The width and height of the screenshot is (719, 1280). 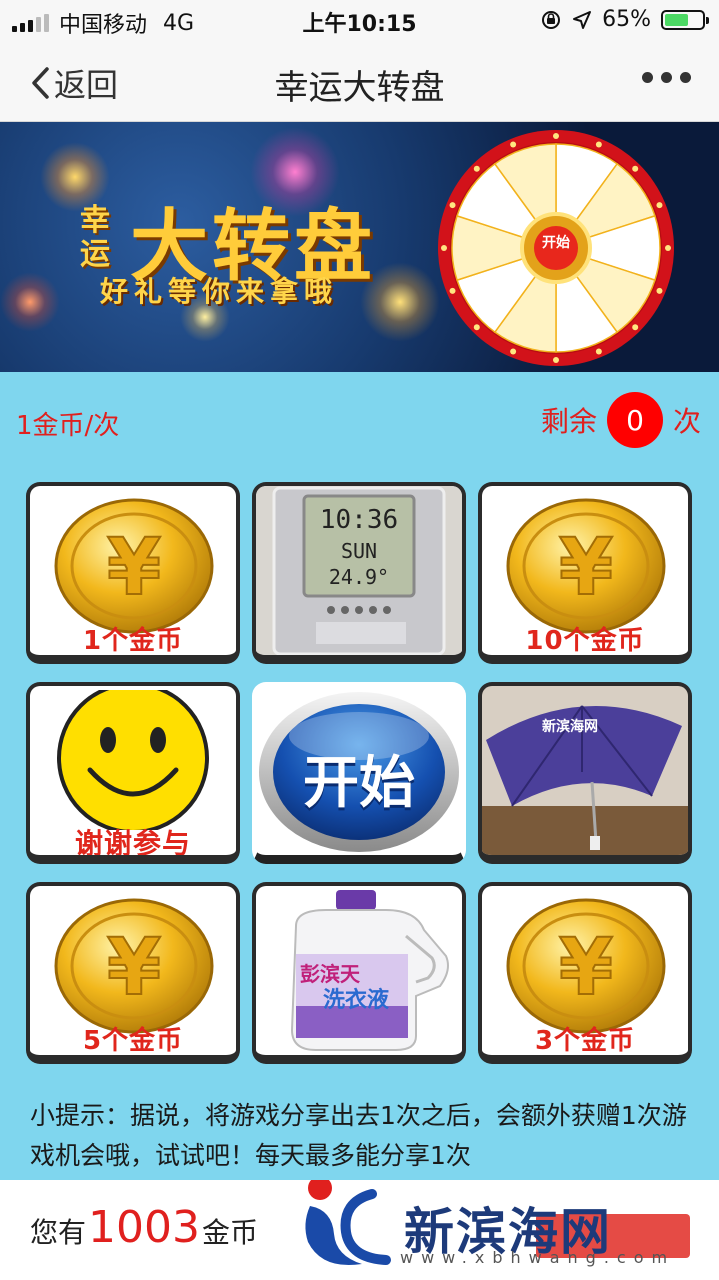 I want to click on coin-balance: 您有 1003 金币, so click(x=144, y=1227).